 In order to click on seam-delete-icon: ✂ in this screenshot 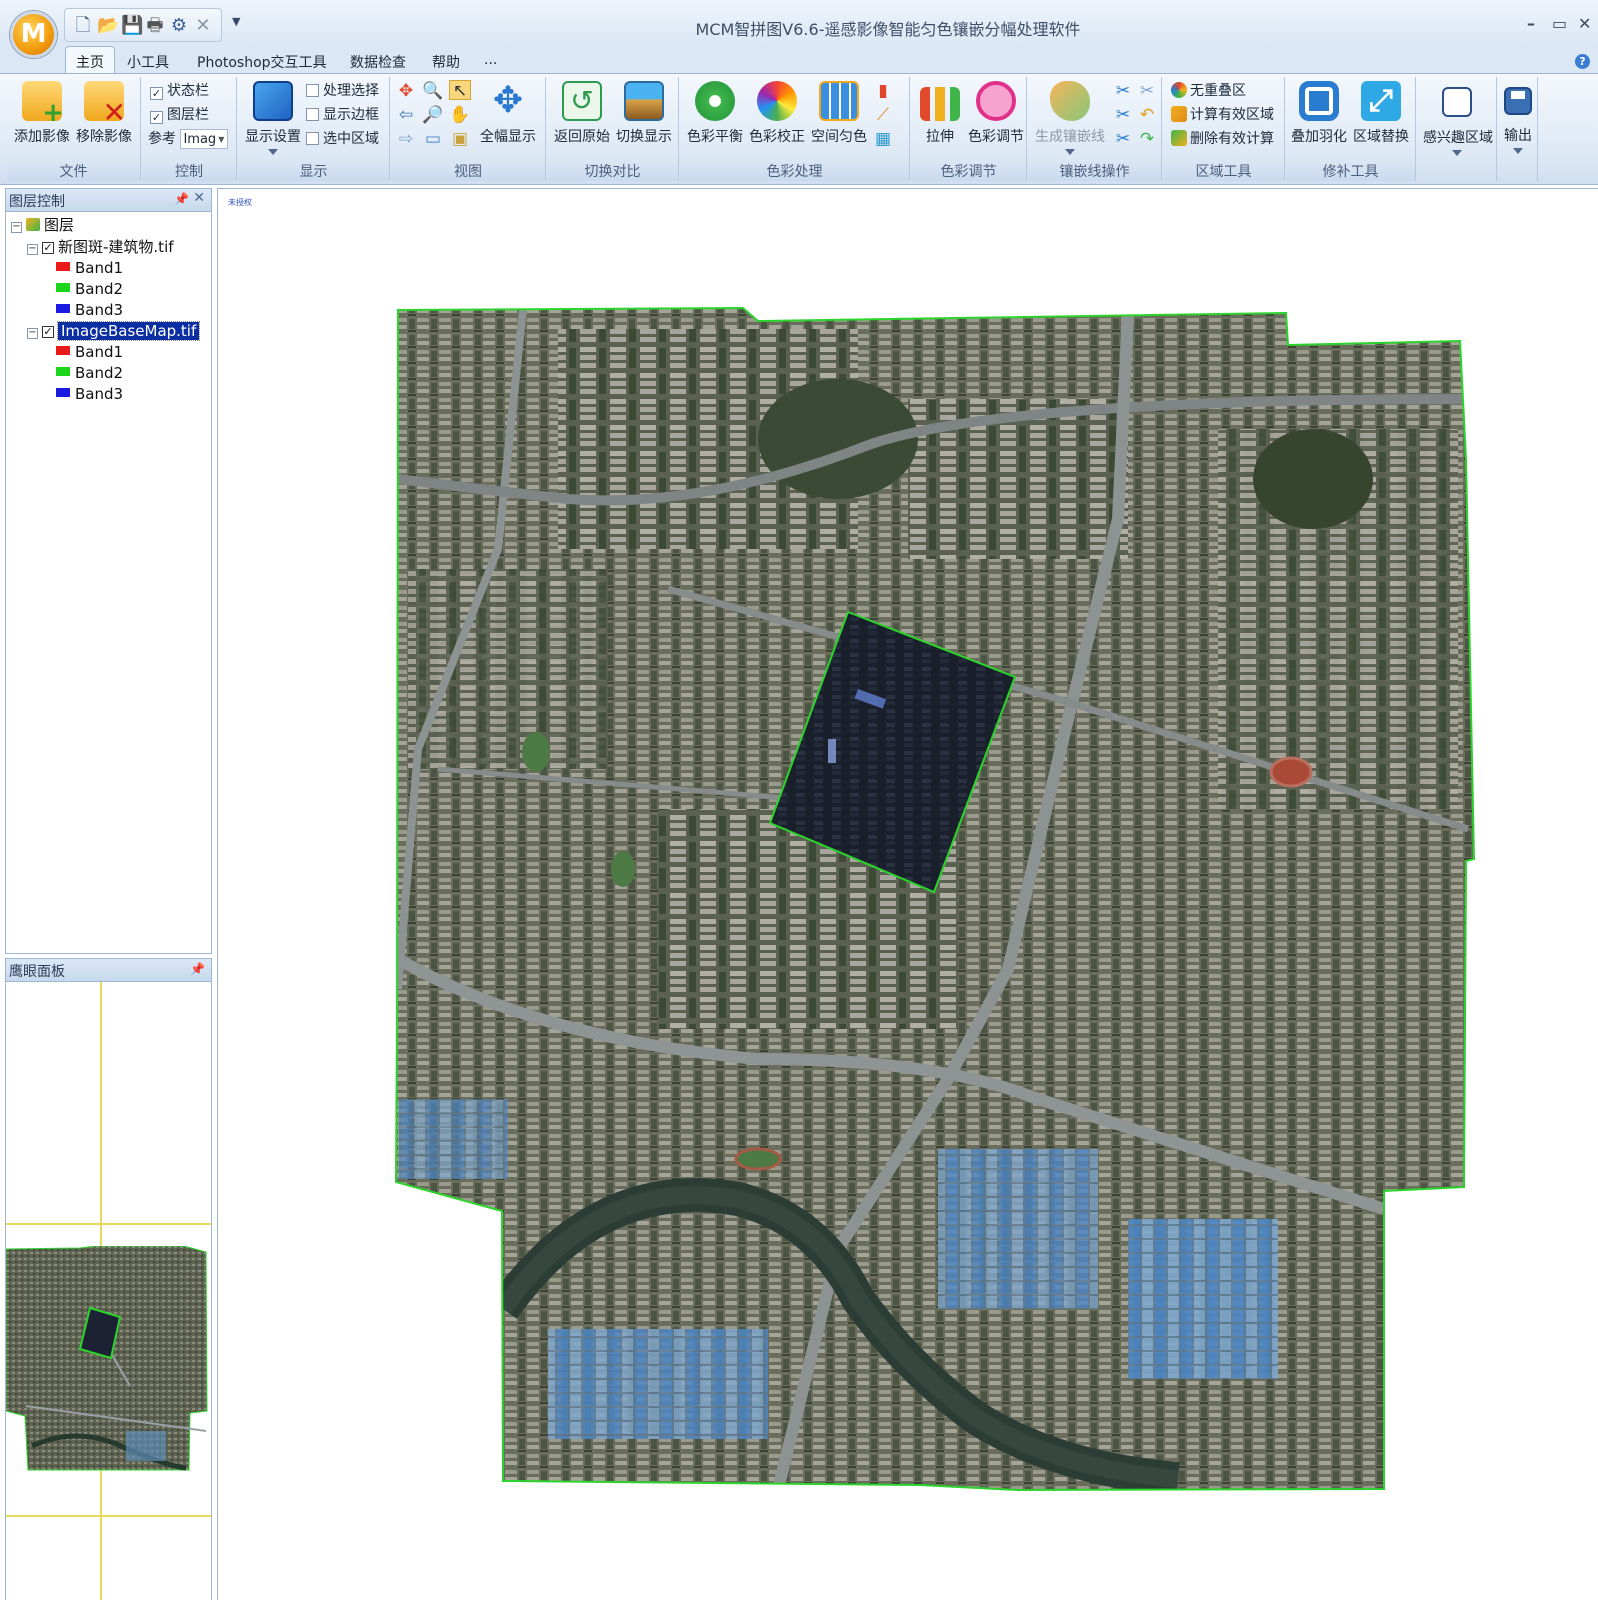, I will do `click(1123, 139)`.